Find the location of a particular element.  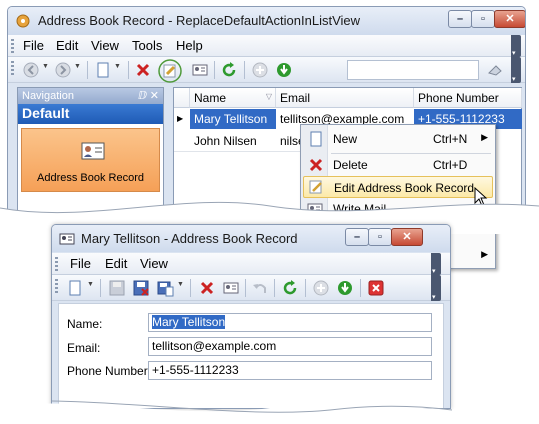

nav-group-default: Default is located at coordinates (90, 114).